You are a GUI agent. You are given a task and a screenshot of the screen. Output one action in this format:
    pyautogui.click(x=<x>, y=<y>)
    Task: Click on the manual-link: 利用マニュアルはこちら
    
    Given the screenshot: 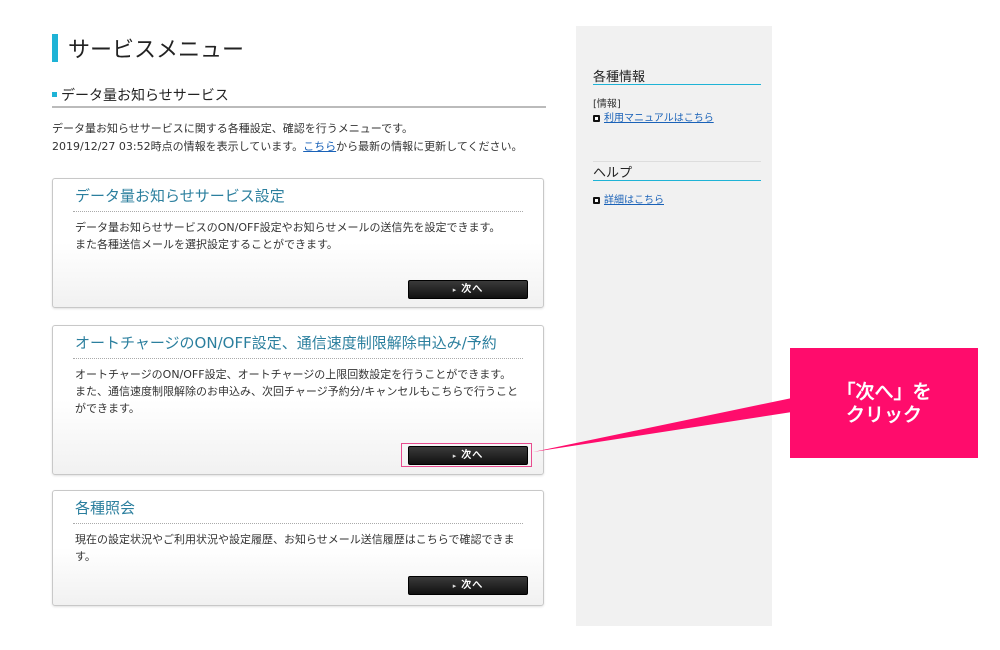 What is the action you would take?
    pyautogui.click(x=659, y=118)
    